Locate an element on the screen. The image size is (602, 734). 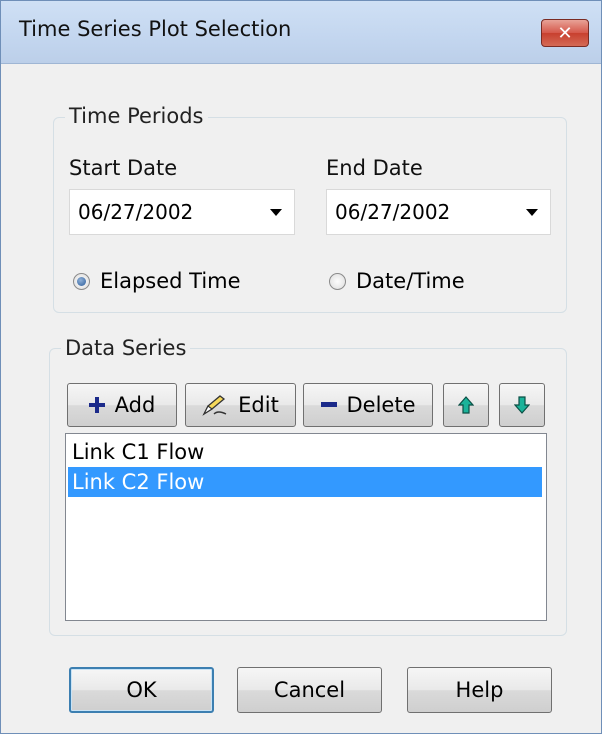
start-date-label: Start Date is located at coordinates (123, 168).